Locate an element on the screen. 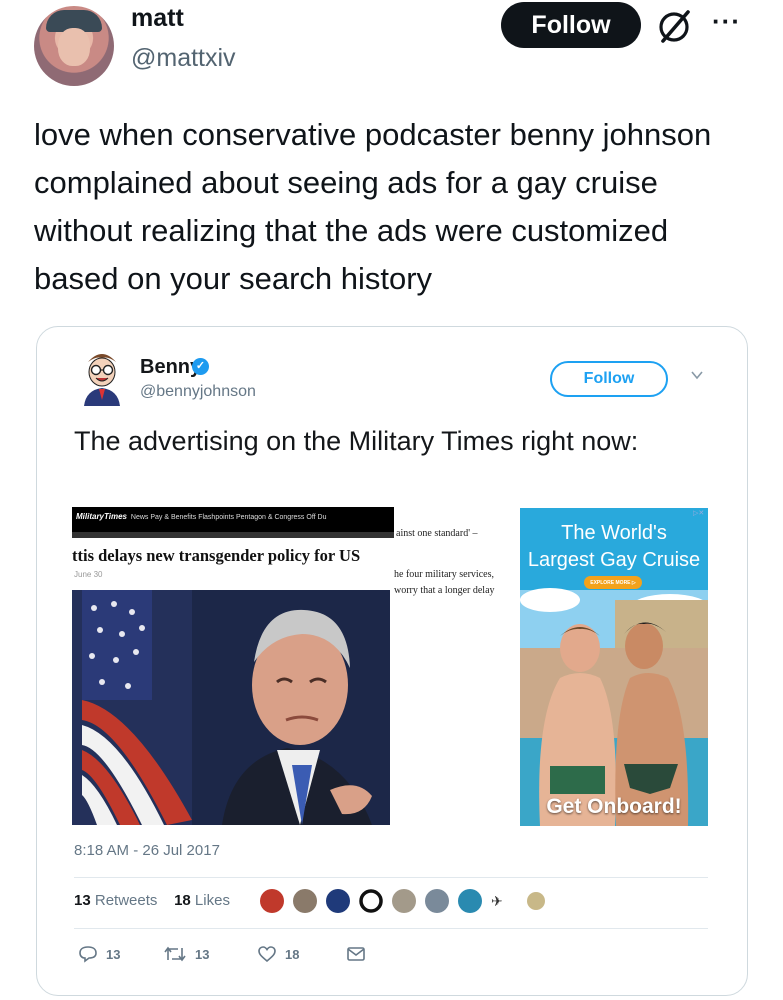 This screenshot has width=783, height=1000. site-sub-strip is located at coordinates (233, 535).